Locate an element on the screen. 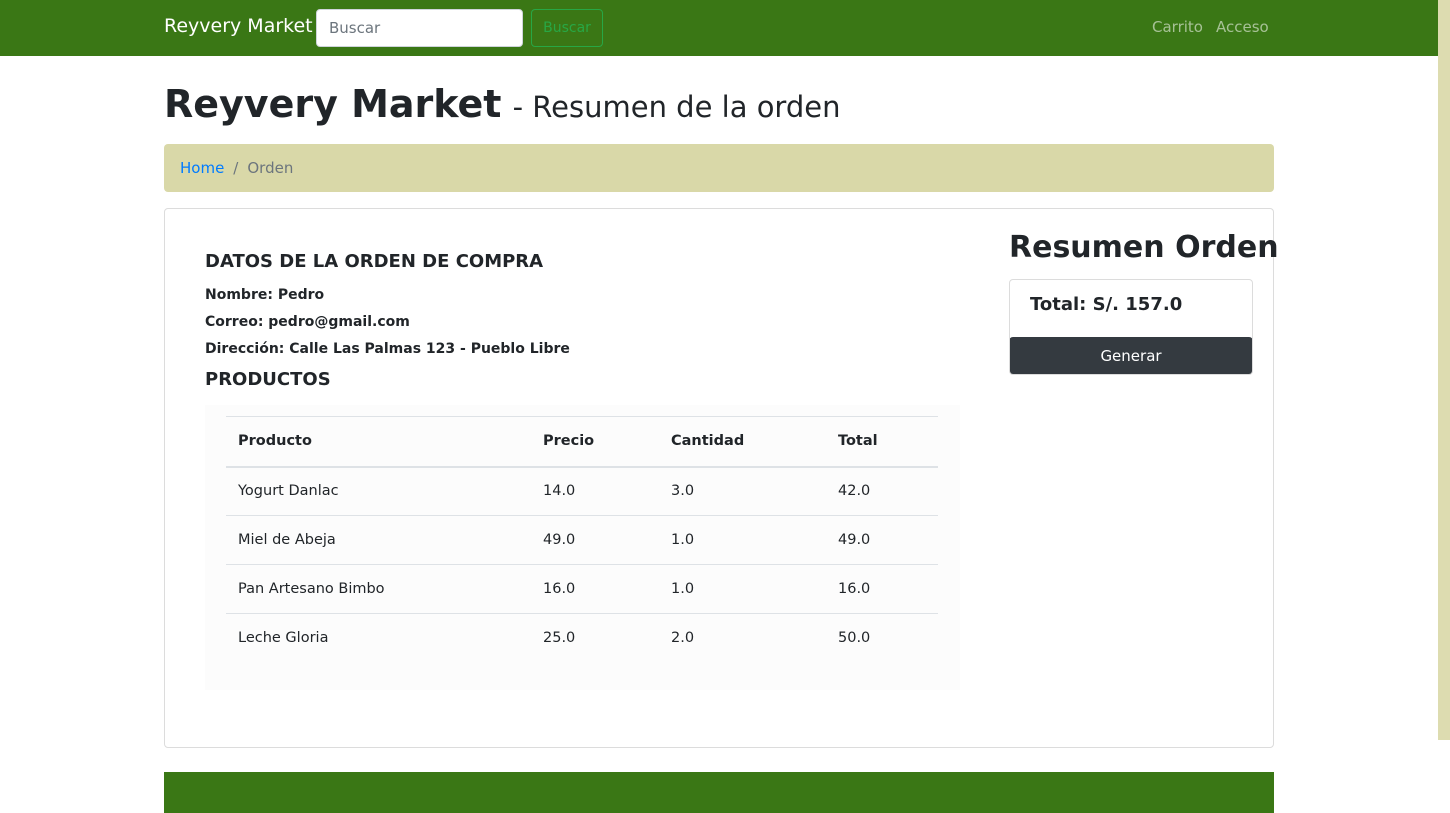 The image size is (1450, 813). table-row: Miel de Abeja 49.0 1.0 49.0 is located at coordinates (582, 540).